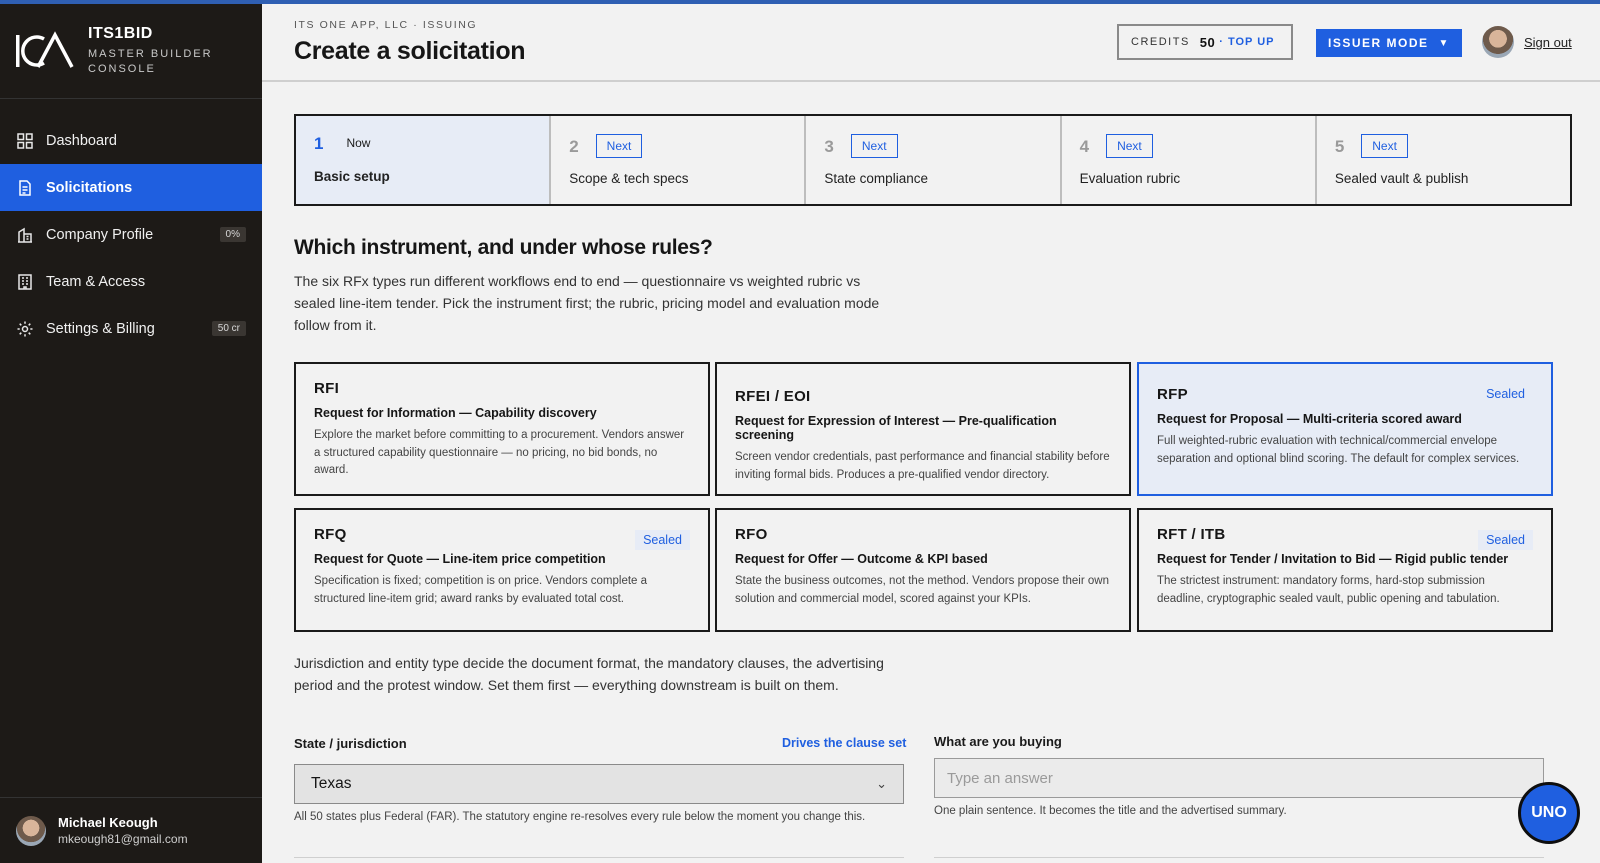 This screenshot has width=1600, height=863. What do you see at coordinates (574, 146) in the screenshot?
I see `step-number: 2` at bounding box center [574, 146].